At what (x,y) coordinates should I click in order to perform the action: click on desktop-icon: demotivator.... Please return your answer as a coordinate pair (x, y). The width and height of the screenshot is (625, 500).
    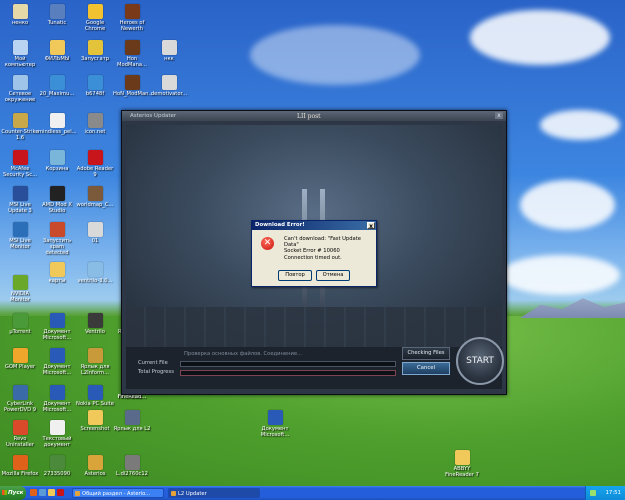
    Looking at the image, I should click on (169, 86).